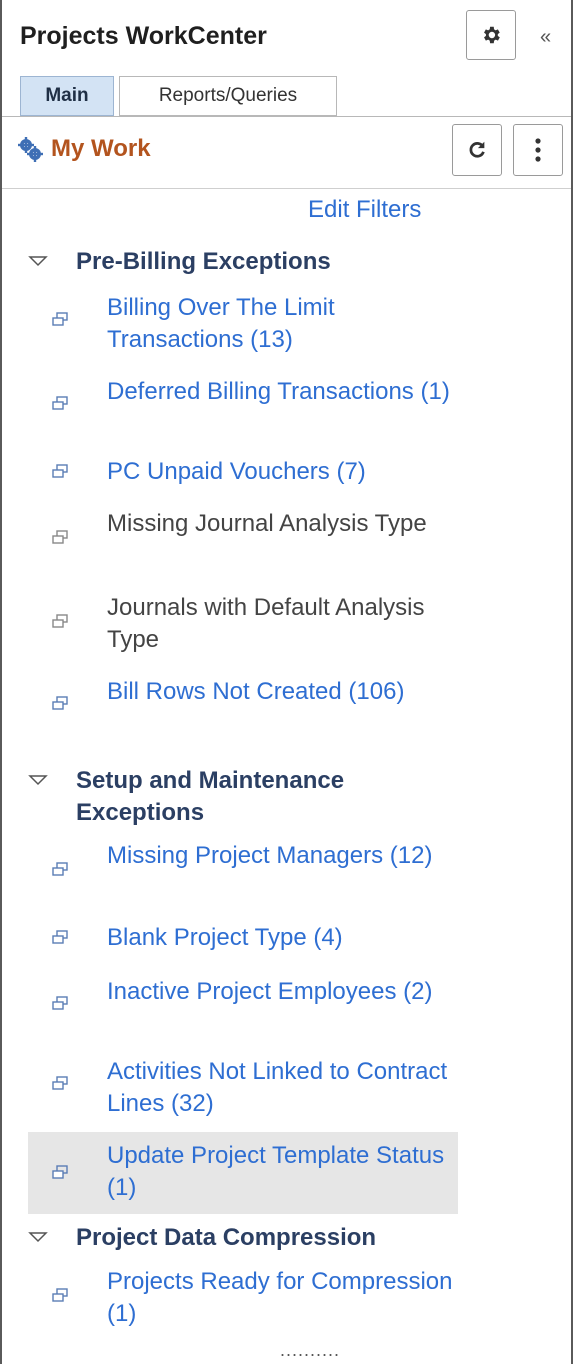 Image resolution: width=573 pixels, height=1364 pixels. What do you see at coordinates (143, 36) in the screenshot?
I see `page-title: Projects WorkCenter` at bounding box center [143, 36].